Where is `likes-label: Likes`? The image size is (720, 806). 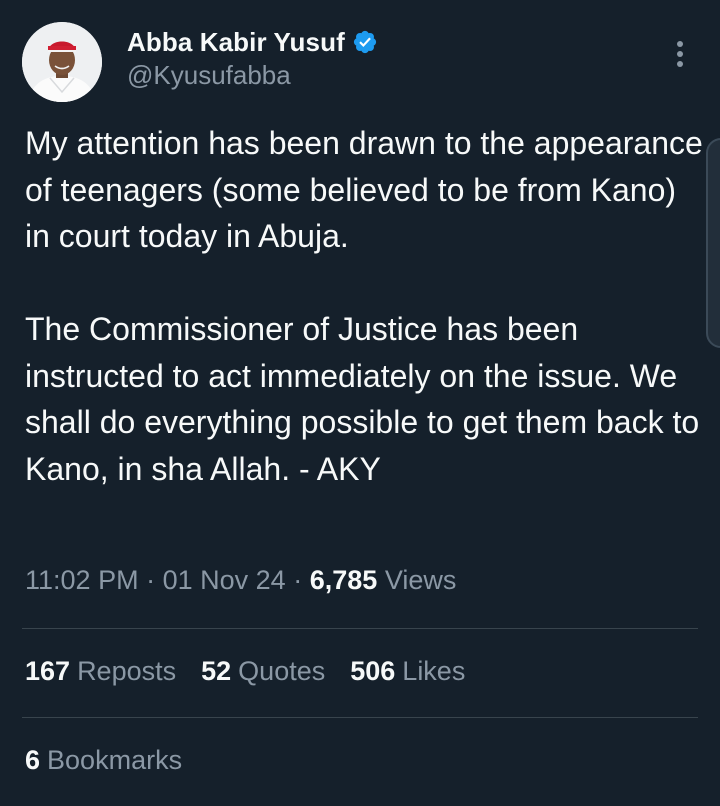 likes-label: Likes is located at coordinates (434, 671).